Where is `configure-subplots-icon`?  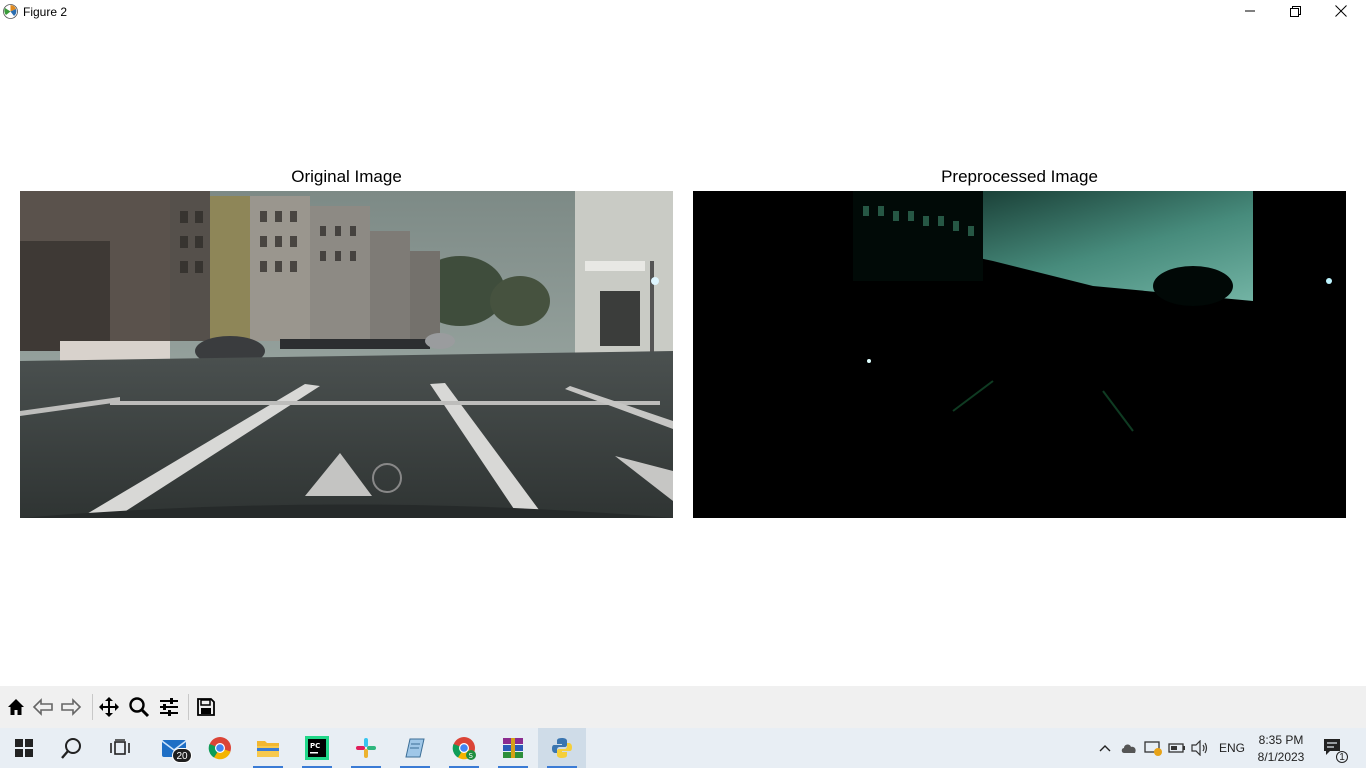
configure-subplots-icon is located at coordinates (169, 707).